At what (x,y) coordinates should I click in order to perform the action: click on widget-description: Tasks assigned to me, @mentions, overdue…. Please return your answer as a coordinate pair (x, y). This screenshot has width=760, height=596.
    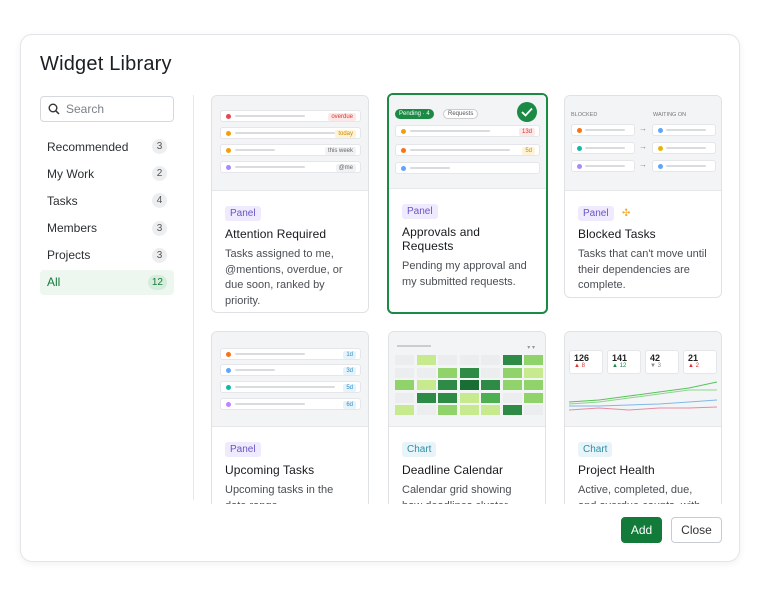
    Looking at the image, I should click on (284, 277).